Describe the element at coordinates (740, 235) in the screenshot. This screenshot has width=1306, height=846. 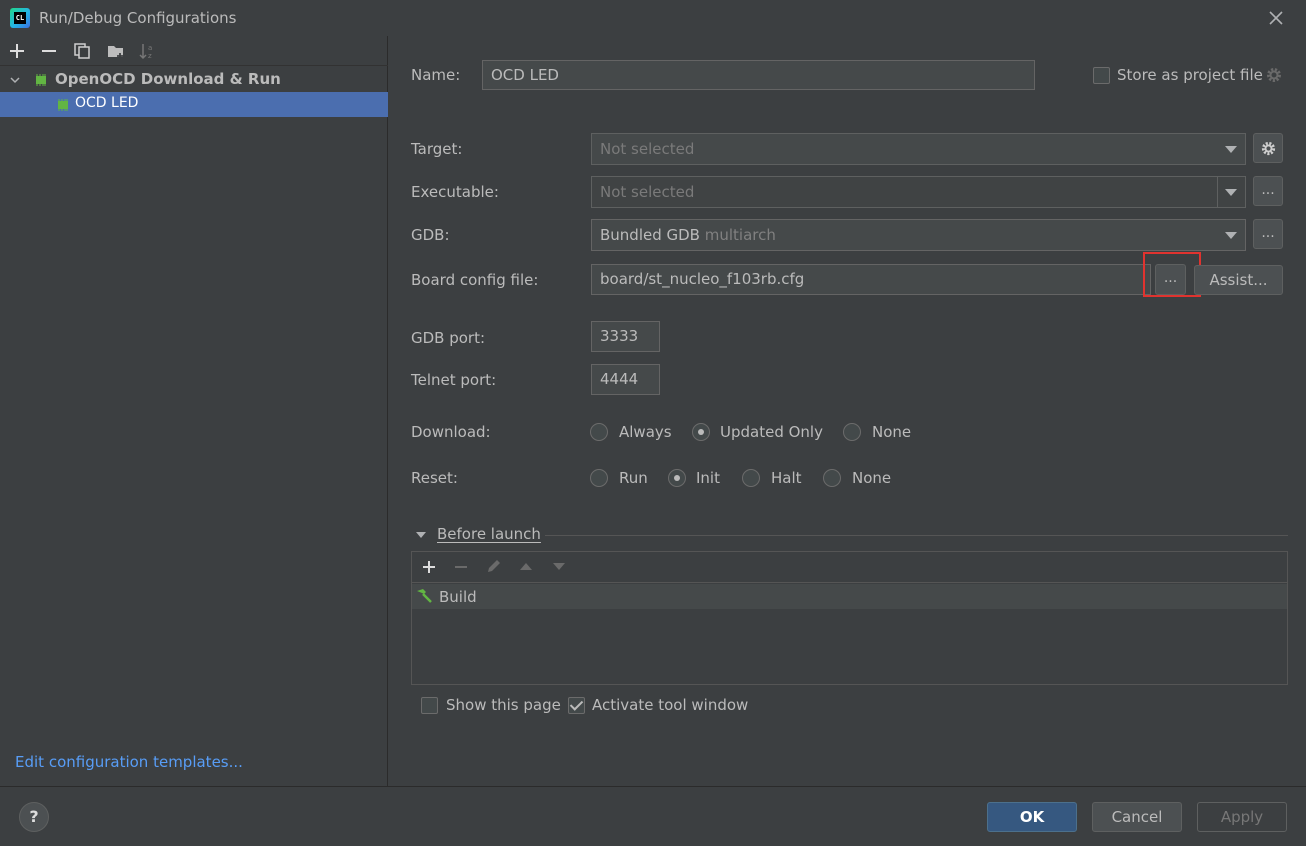
I see `gdb-value-extra: multiarch` at that location.